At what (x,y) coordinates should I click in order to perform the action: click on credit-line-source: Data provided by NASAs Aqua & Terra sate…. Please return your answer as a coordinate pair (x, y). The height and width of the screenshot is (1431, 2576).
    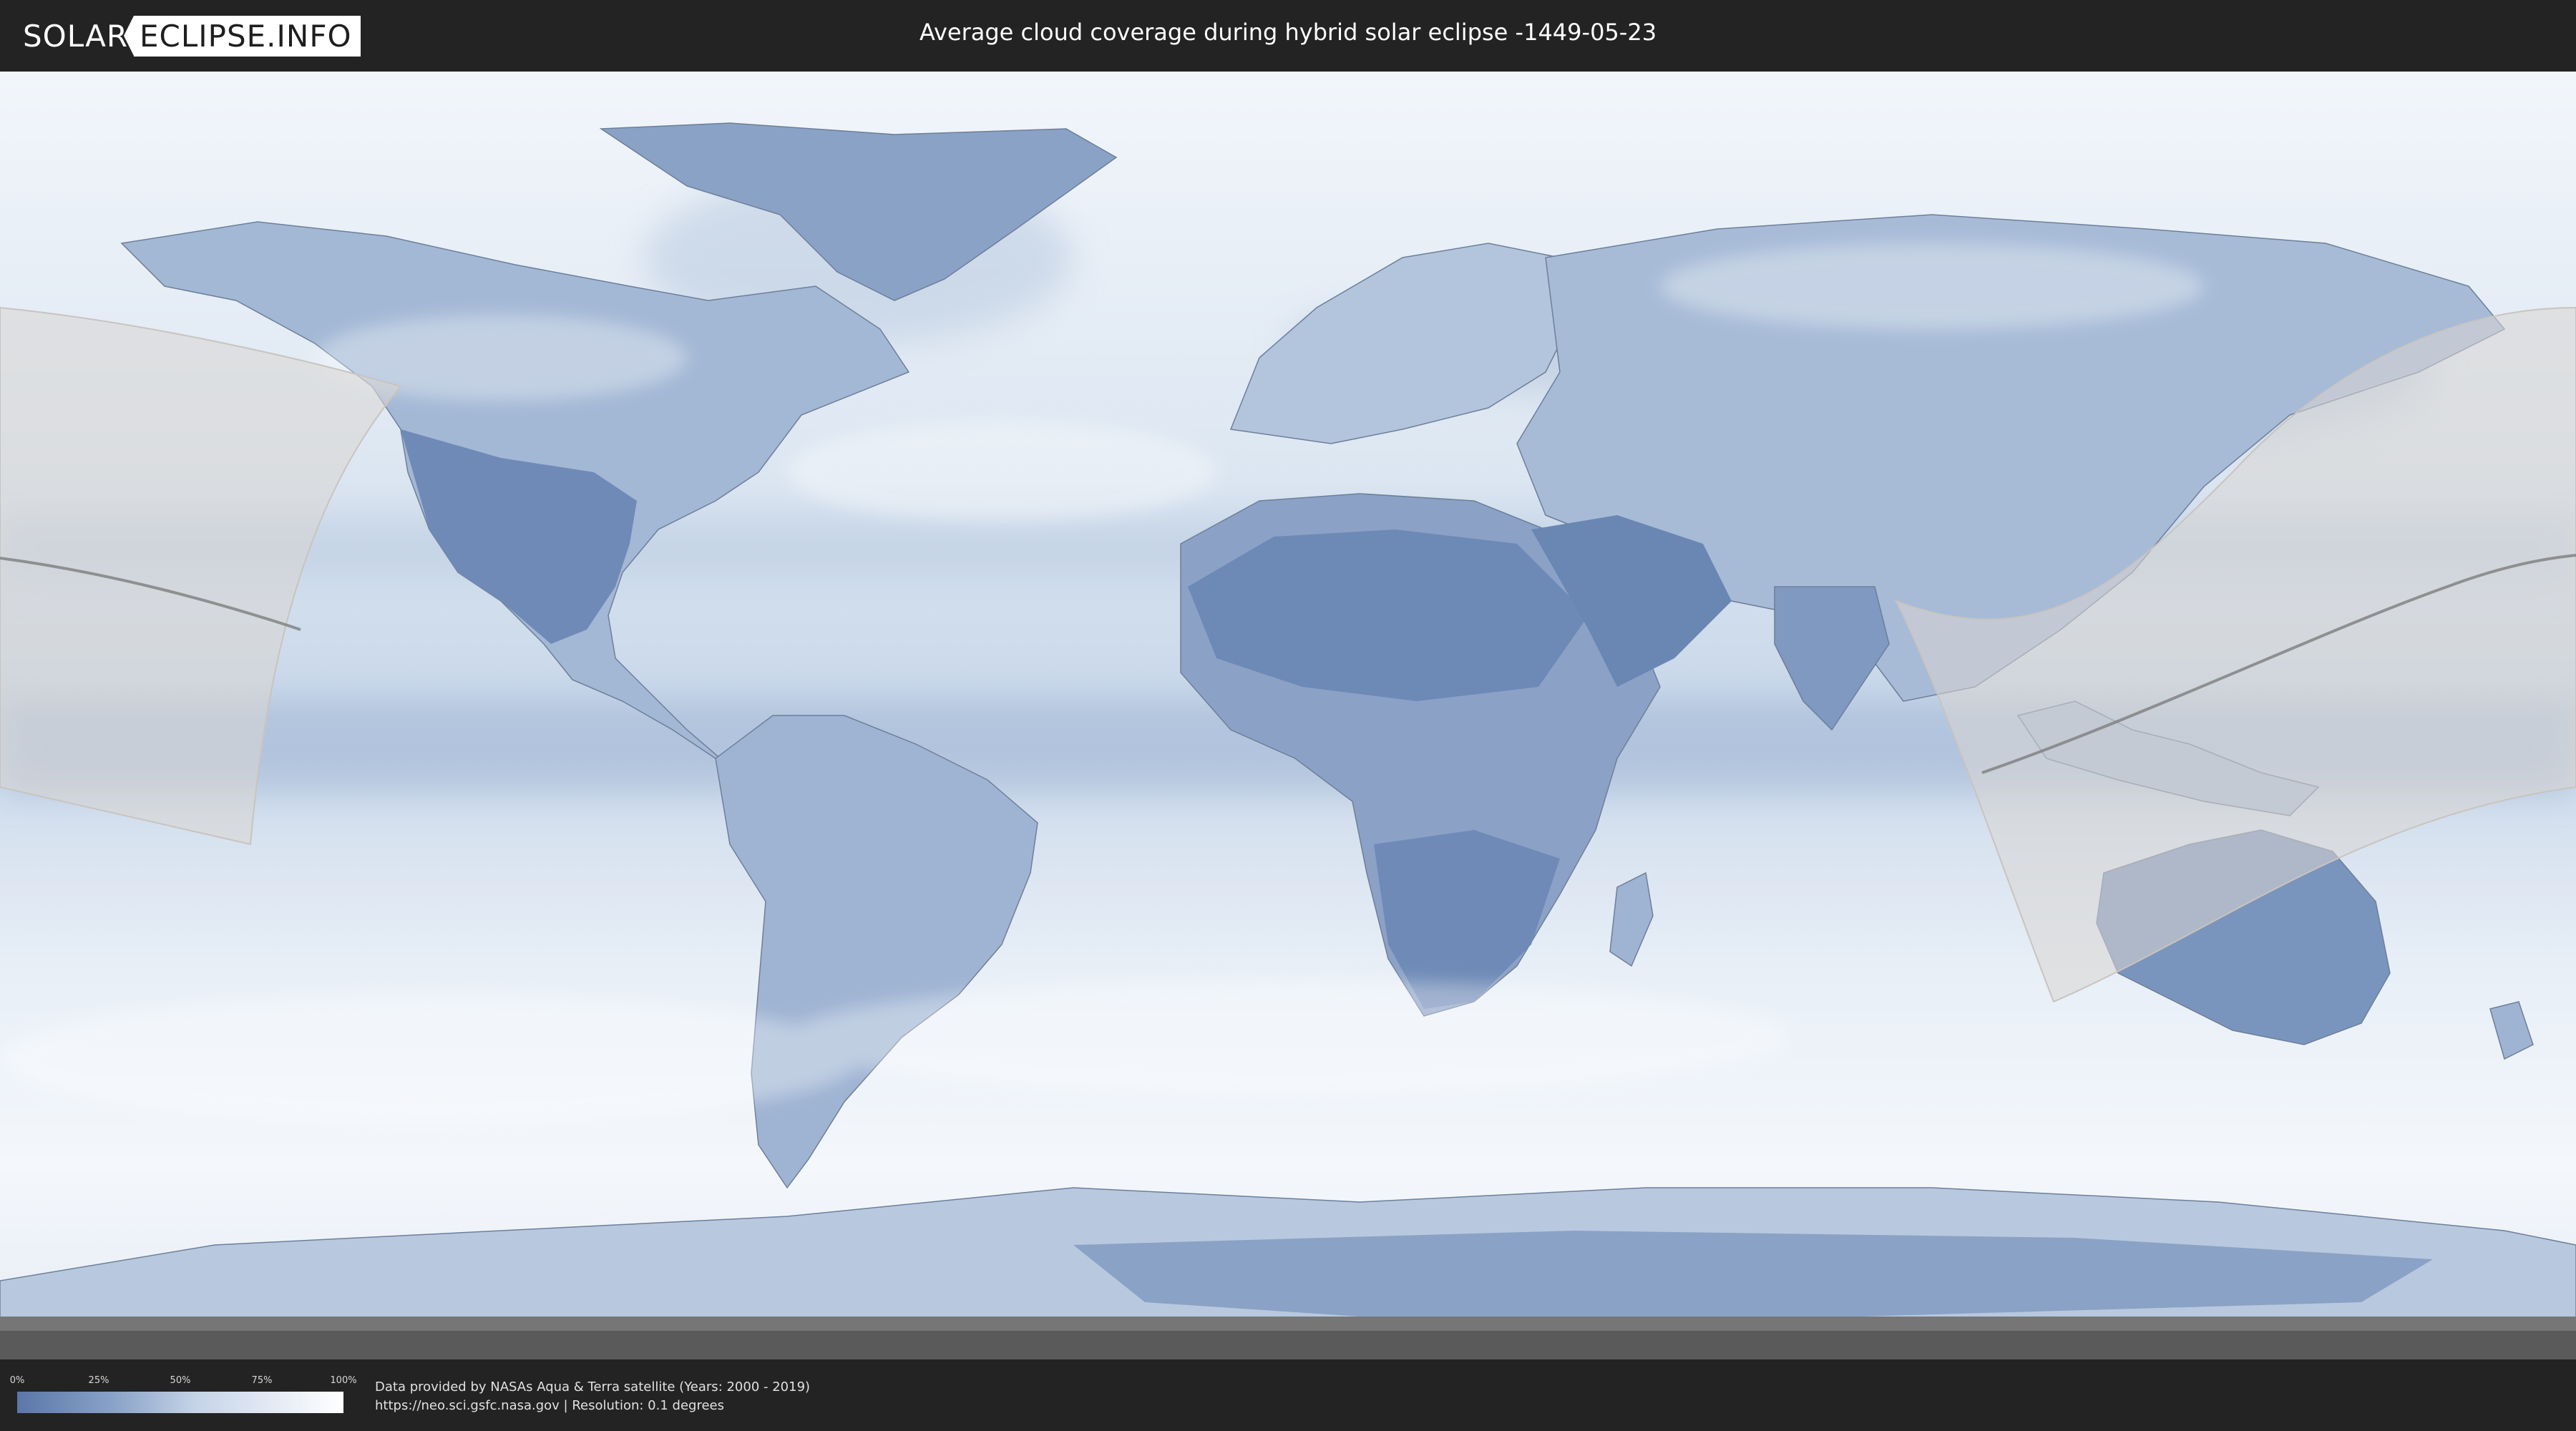
    Looking at the image, I should click on (593, 1387).